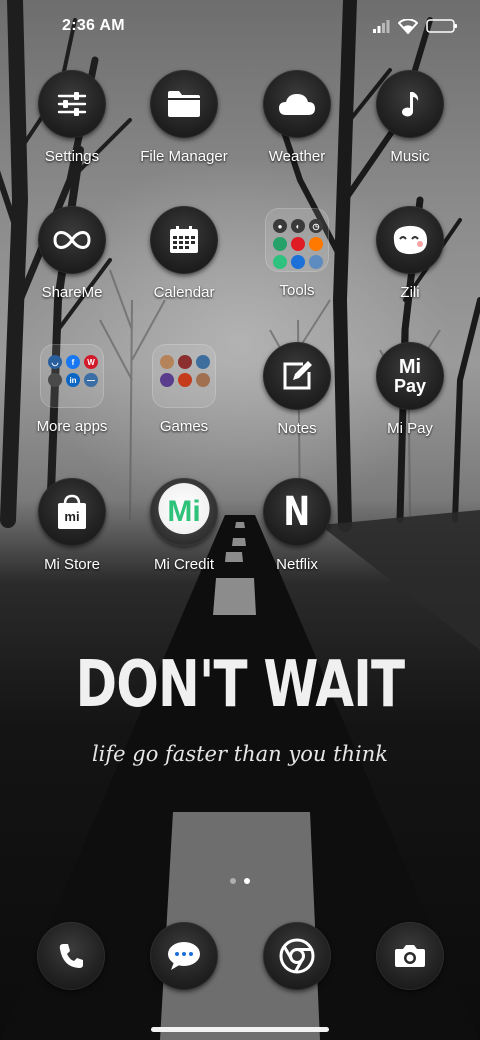 The image size is (480, 1040). What do you see at coordinates (280, 244) in the screenshot?
I see `green-app-mini-icon` at bounding box center [280, 244].